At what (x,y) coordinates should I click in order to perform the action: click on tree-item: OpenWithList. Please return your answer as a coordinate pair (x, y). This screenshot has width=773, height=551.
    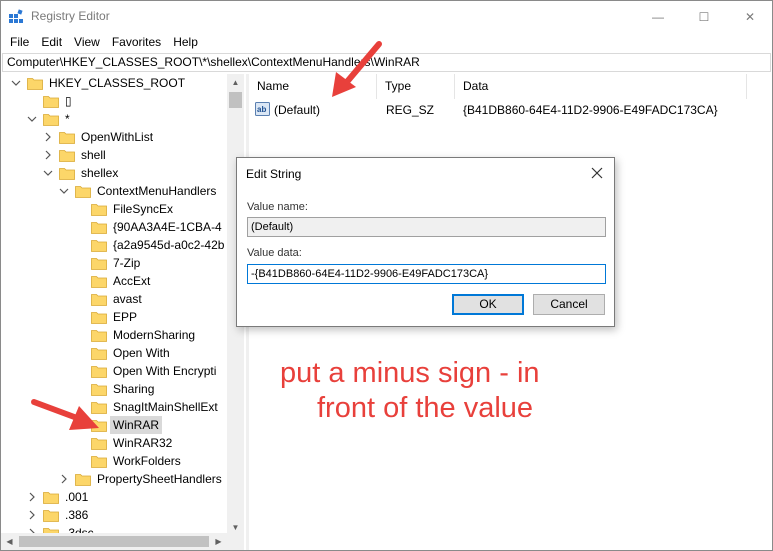
    Looking at the image, I should click on (99, 137).